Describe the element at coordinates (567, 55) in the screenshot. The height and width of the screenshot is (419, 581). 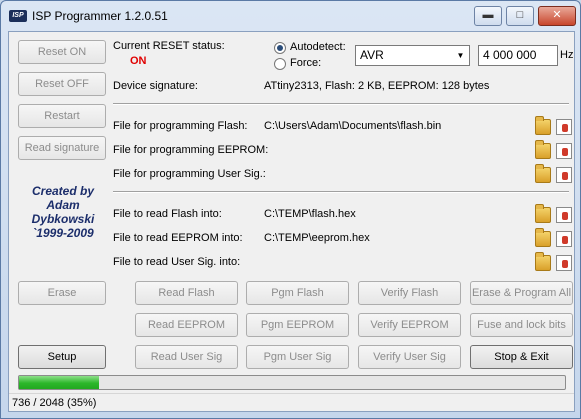
I see `frequency-unit: Hz` at that location.